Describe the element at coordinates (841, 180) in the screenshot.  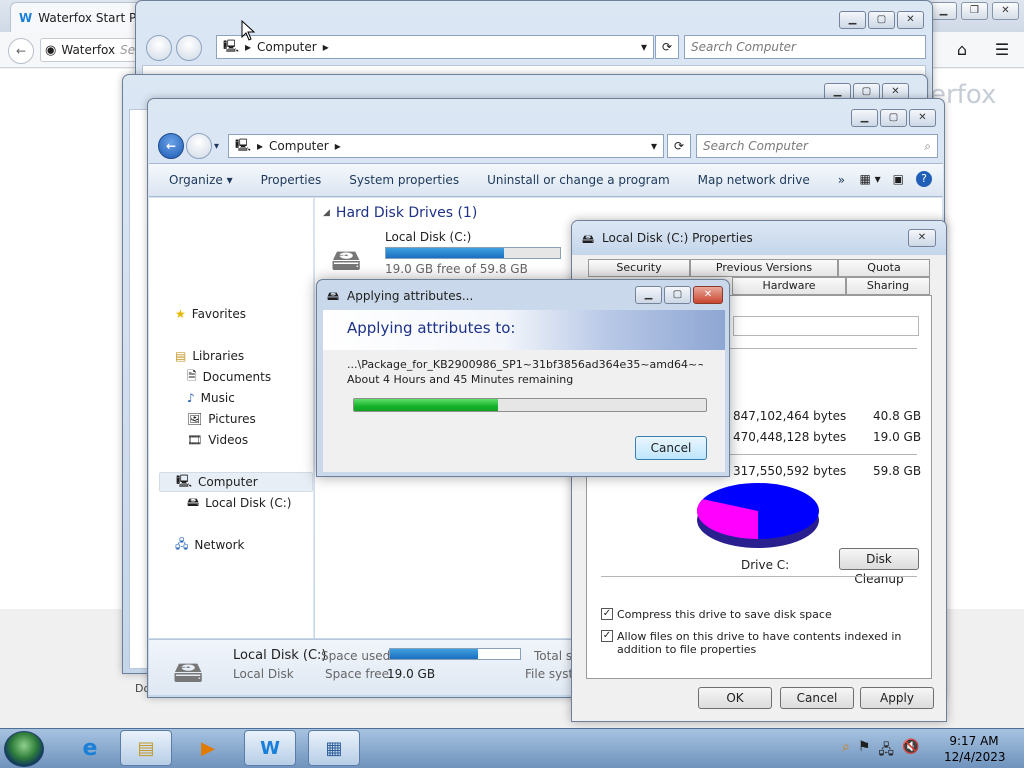
I see `more-commands-button: »` at that location.